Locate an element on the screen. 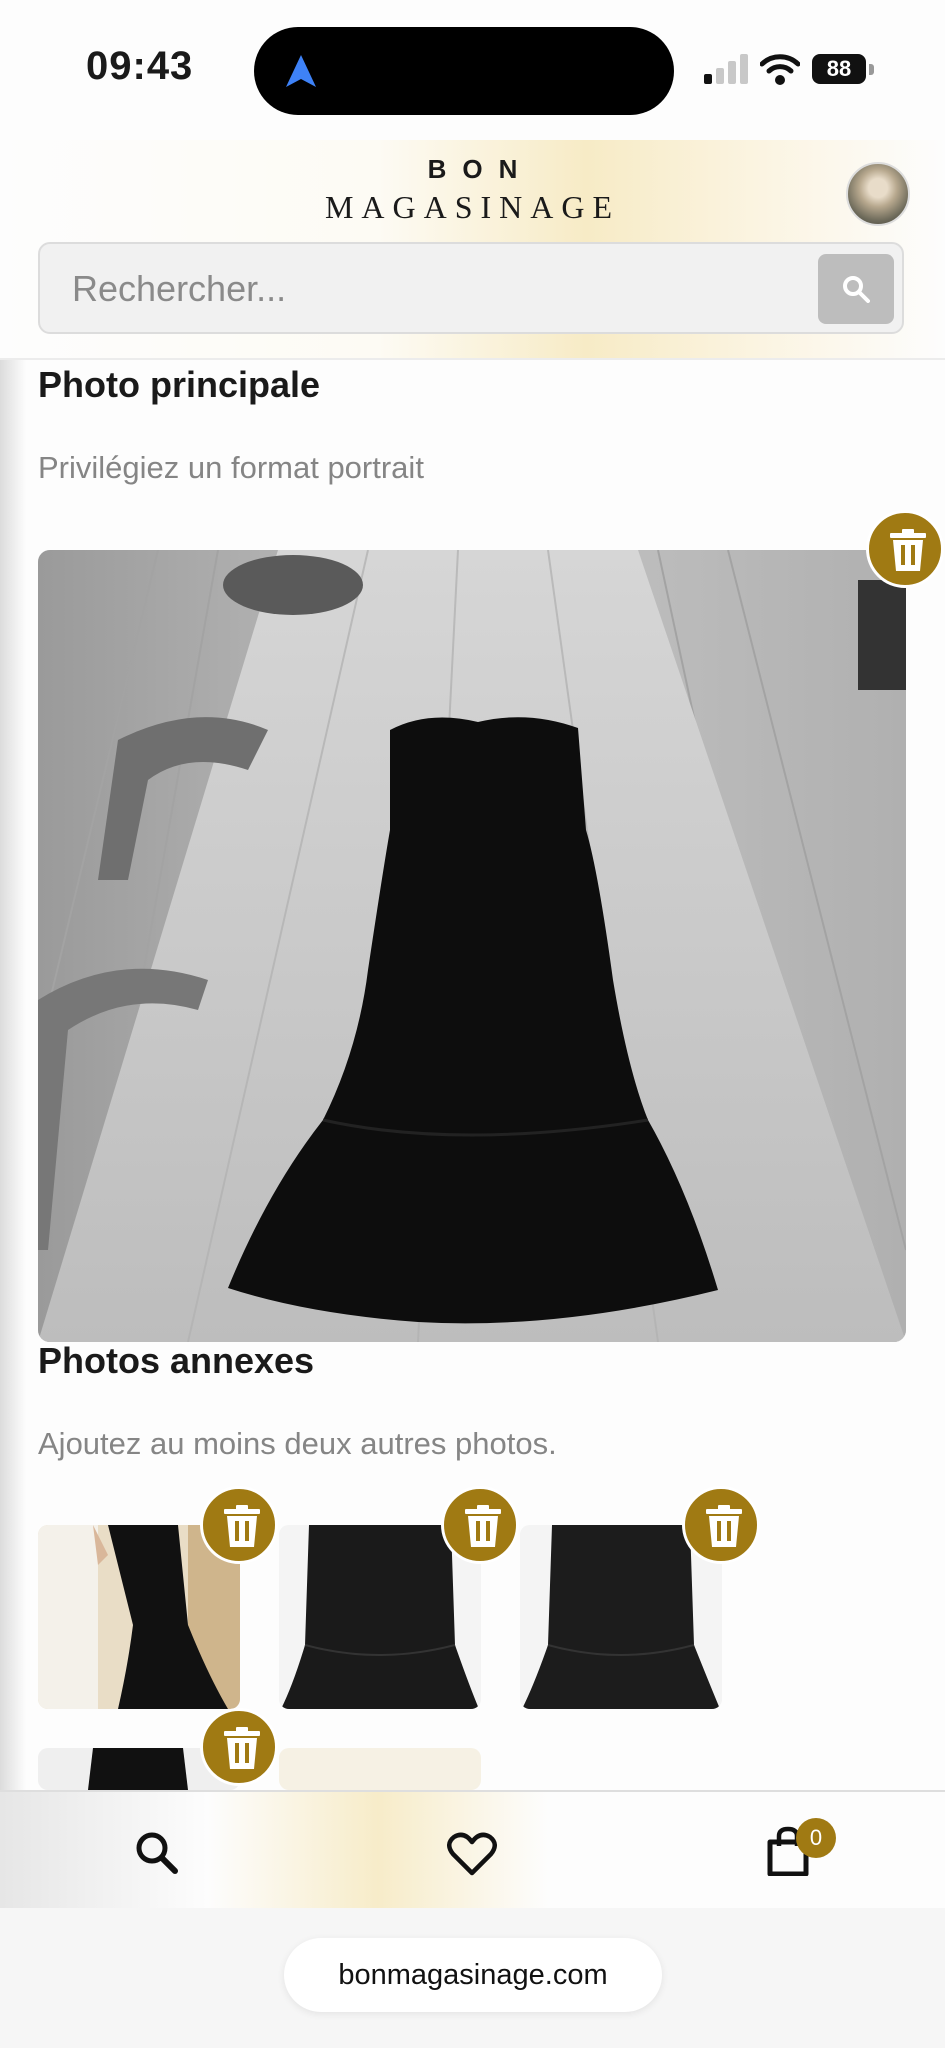 The image size is (945, 2048). browser-url-area: bonmagasinage.com is located at coordinates (472, 1978).